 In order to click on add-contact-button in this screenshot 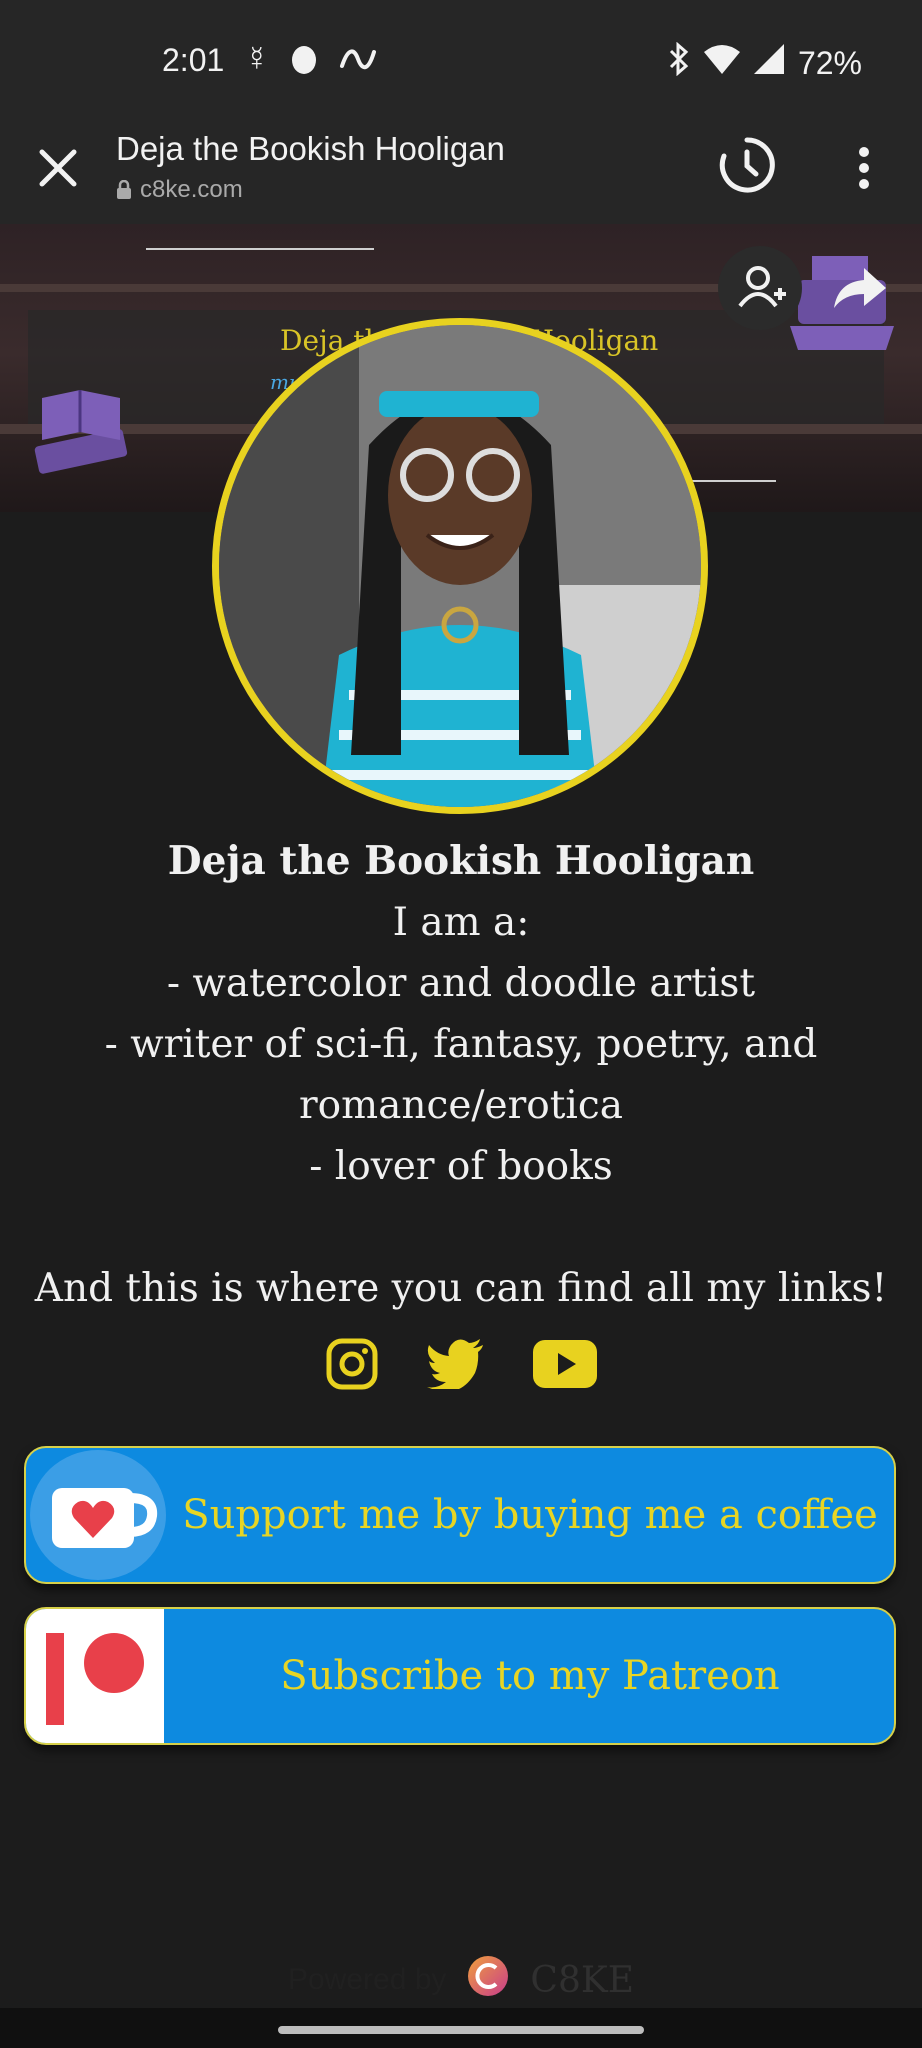, I will do `click(760, 288)`.